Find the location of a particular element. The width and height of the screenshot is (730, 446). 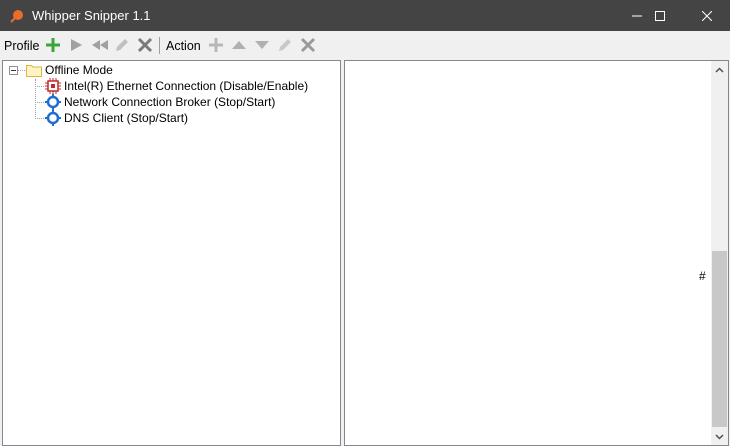

add-action-button is located at coordinates (216, 45).